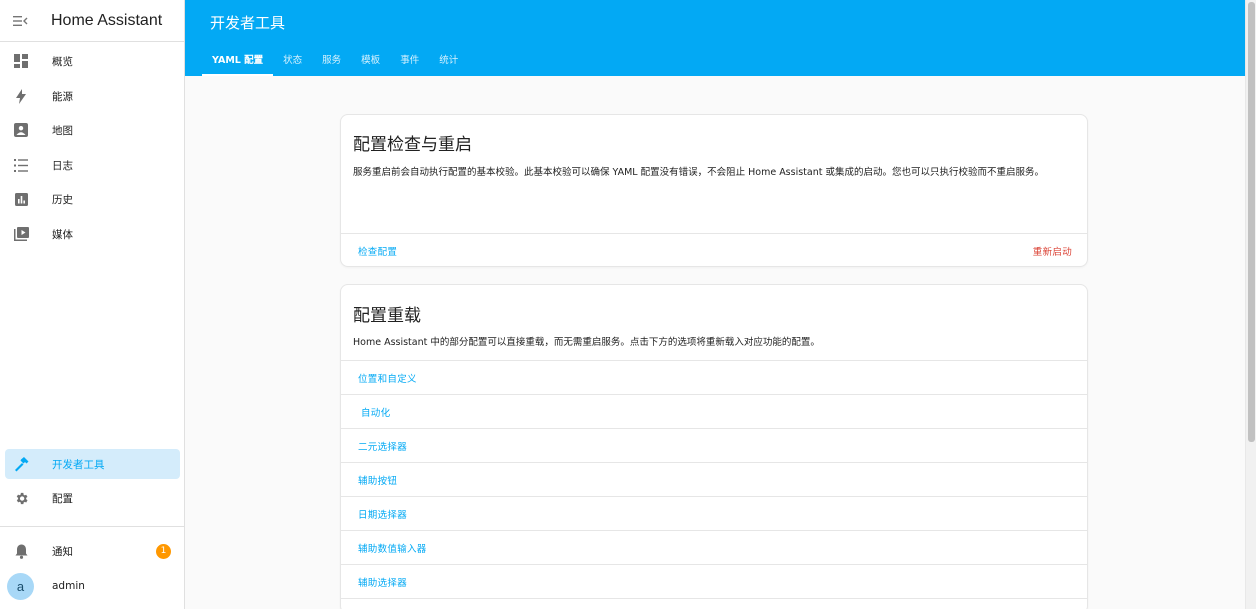 The width and height of the screenshot is (1256, 609). I want to click on user-name: admin, so click(68, 586).